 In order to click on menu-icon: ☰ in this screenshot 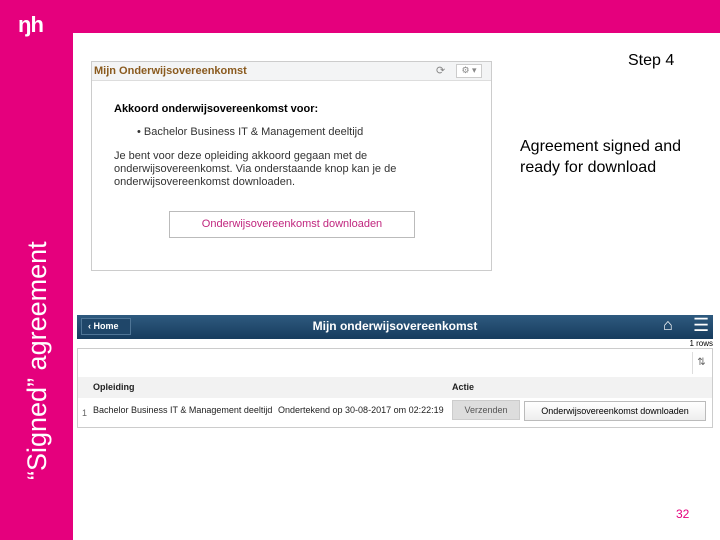, I will do `click(701, 325)`.